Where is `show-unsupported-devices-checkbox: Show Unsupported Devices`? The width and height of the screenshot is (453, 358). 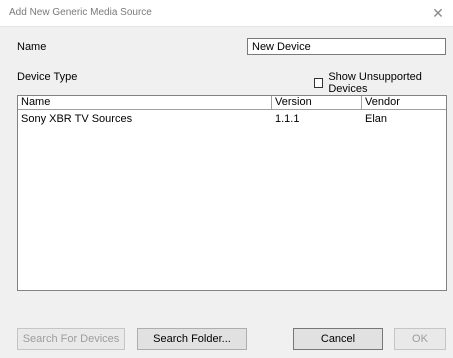
show-unsupported-devices-checkbox: Show Unsupported Devices is located at coordinates (383, 83).